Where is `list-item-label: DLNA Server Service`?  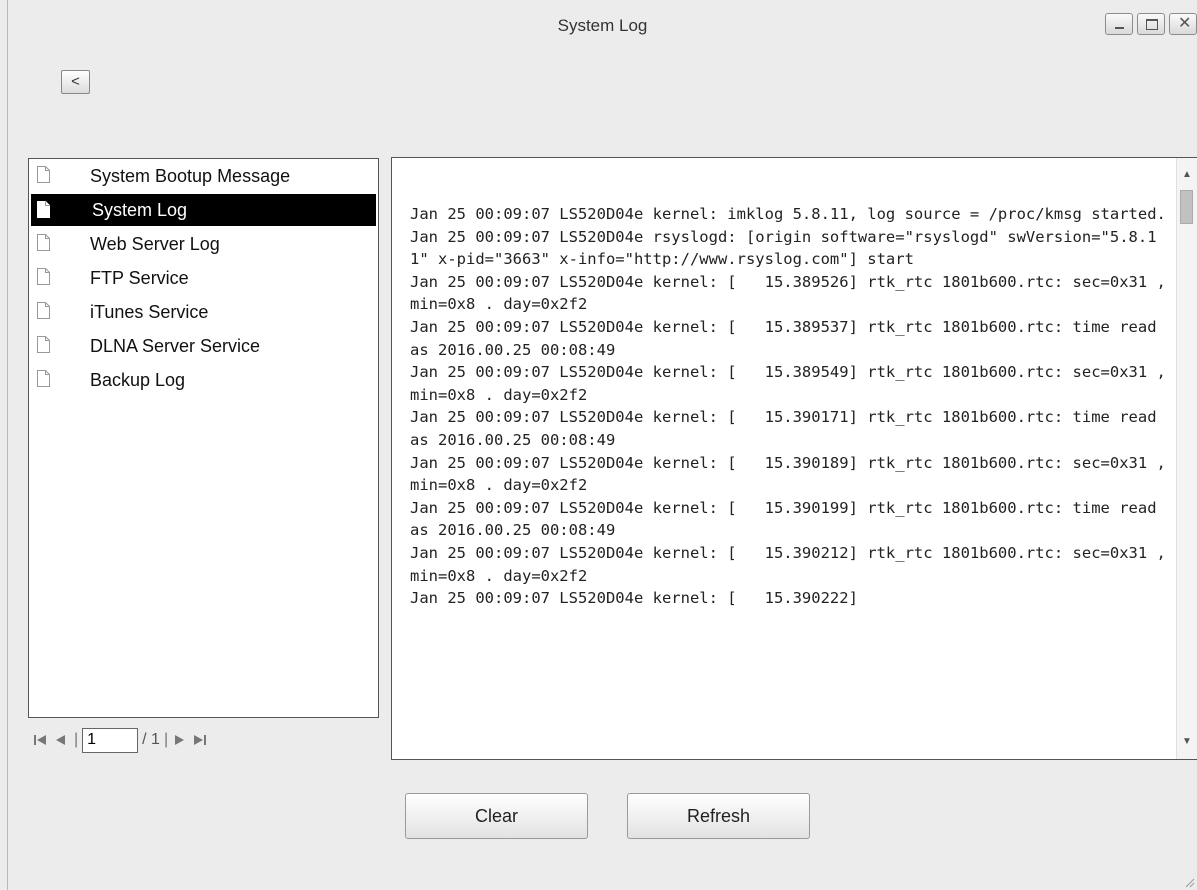
list-item-label: DLNA Server Service is located at coordinates (175, 345).